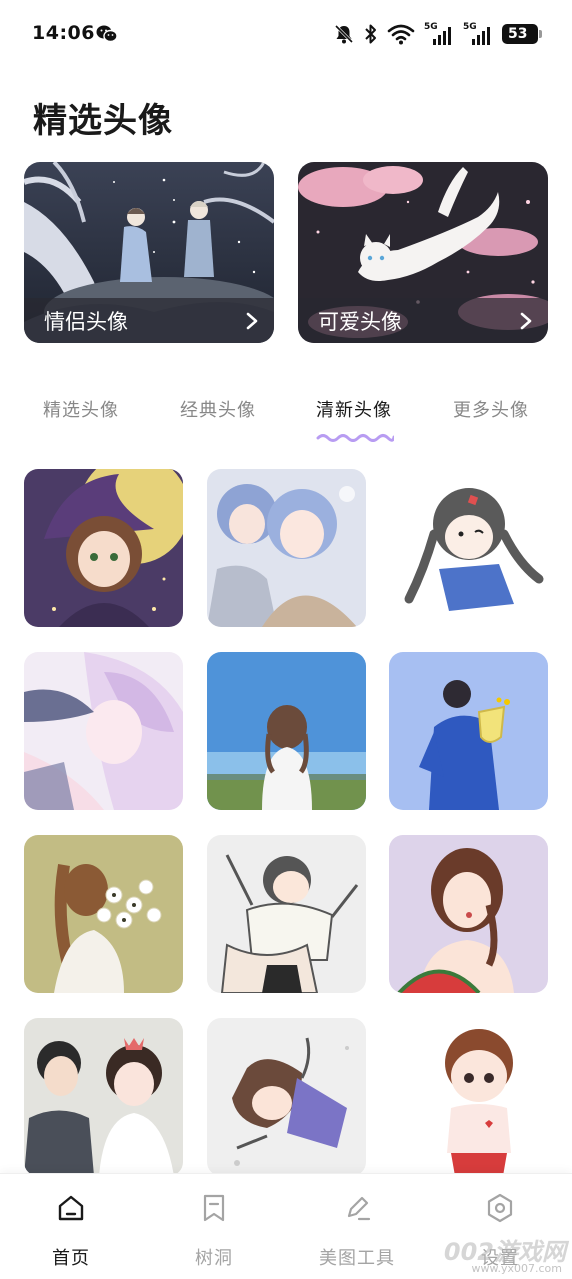 The width and height of the screenshot is (572, 1279). Describe the element at coordinates (63, 33) in the screenshot. I see `status-time: 14:06` at that location.